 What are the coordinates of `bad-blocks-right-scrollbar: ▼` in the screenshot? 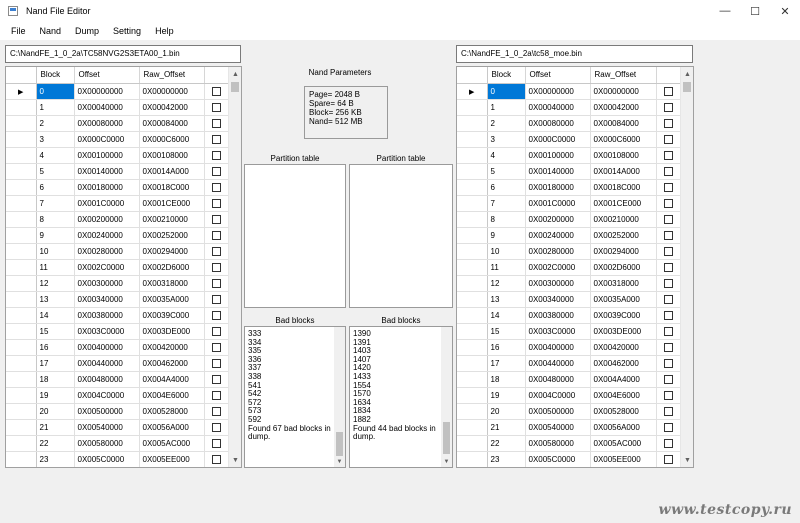 It's located at (446, 397).